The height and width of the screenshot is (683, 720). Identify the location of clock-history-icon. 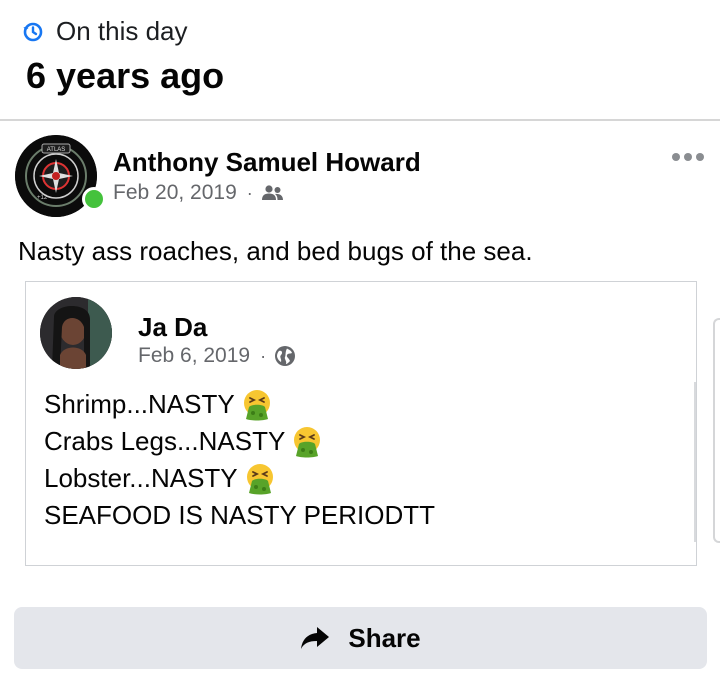
(33, 32).